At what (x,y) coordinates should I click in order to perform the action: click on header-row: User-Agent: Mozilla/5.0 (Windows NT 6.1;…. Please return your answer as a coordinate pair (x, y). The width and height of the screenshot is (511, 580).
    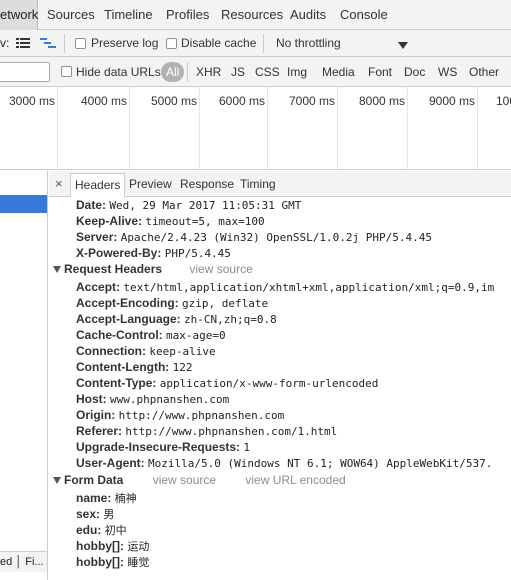
    Looking at the image, I should click on (284, 463).